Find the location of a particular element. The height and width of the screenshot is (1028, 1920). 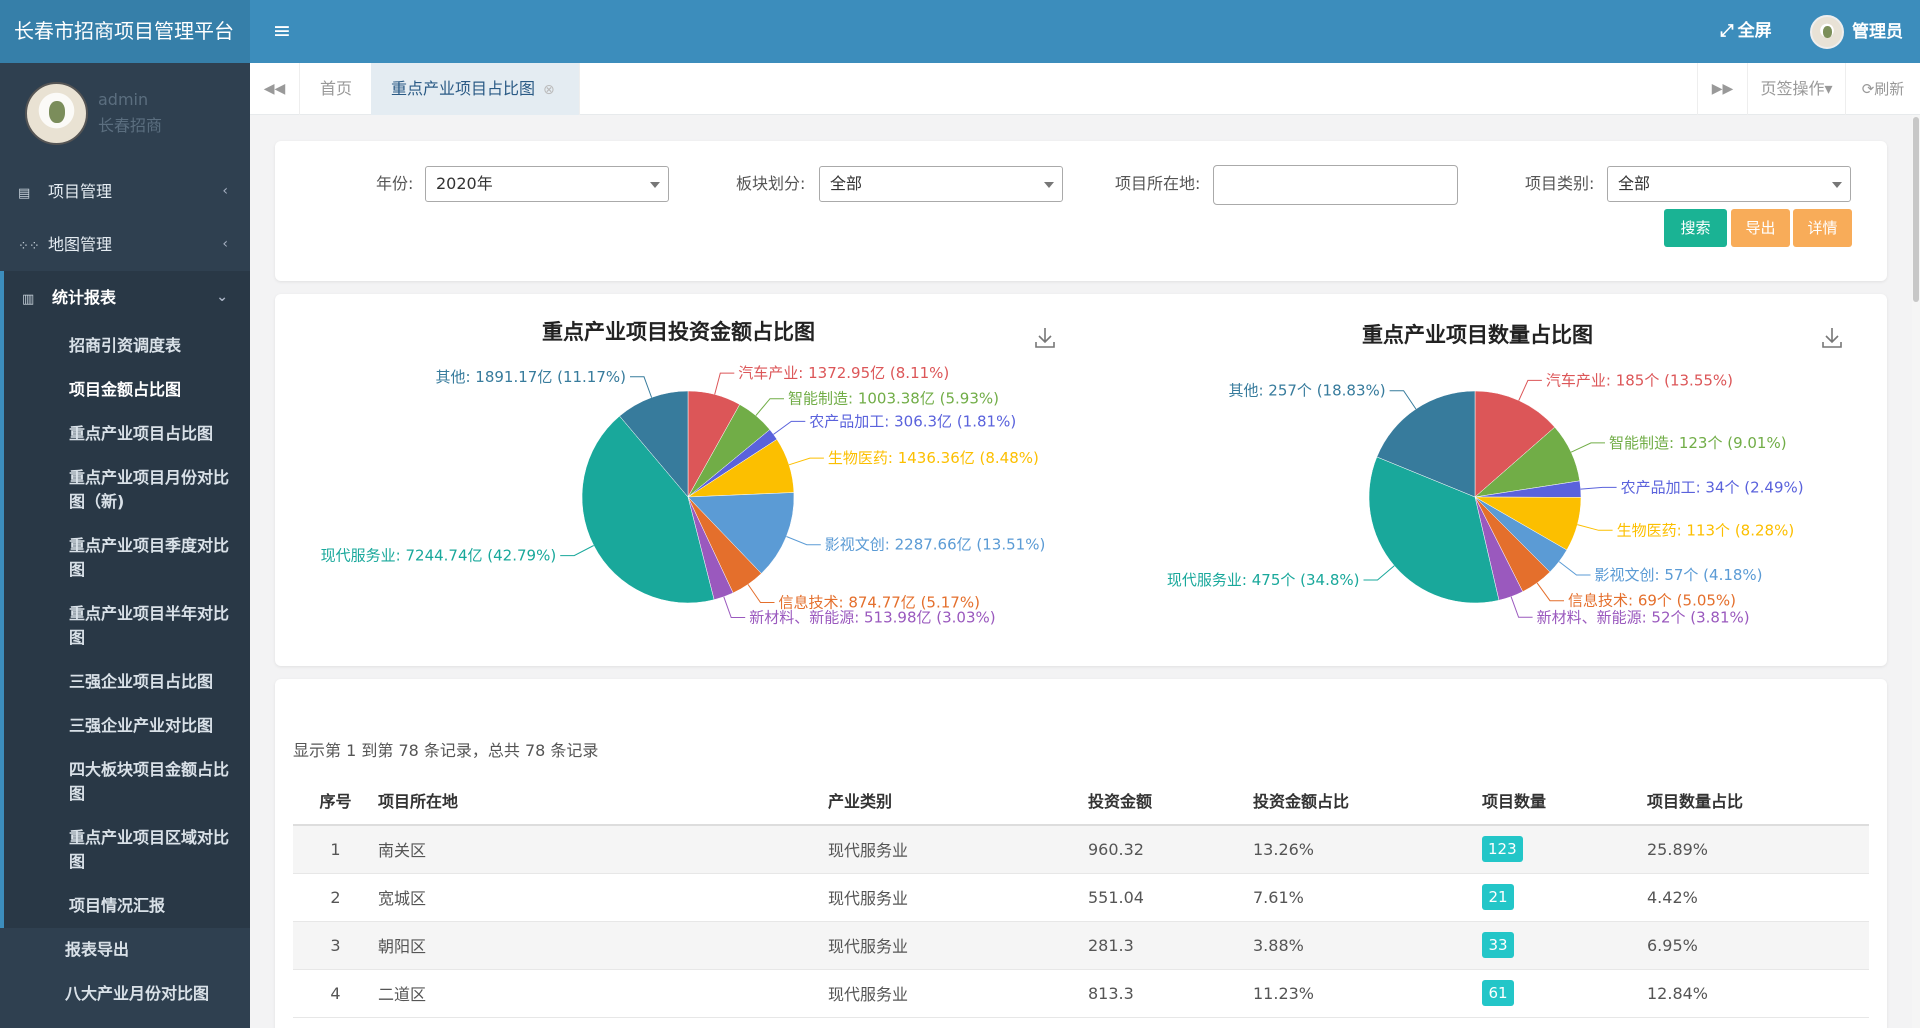

table-header: 项目数量 is located at coordinates (1564, 800).